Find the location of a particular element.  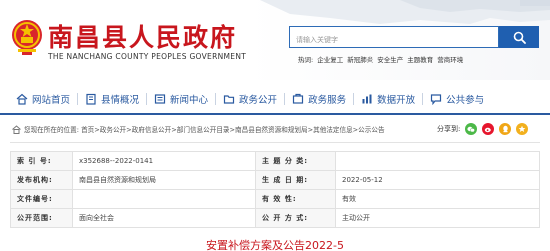

nav-item-label: 数据开放 is located at coordinates (396, 100).